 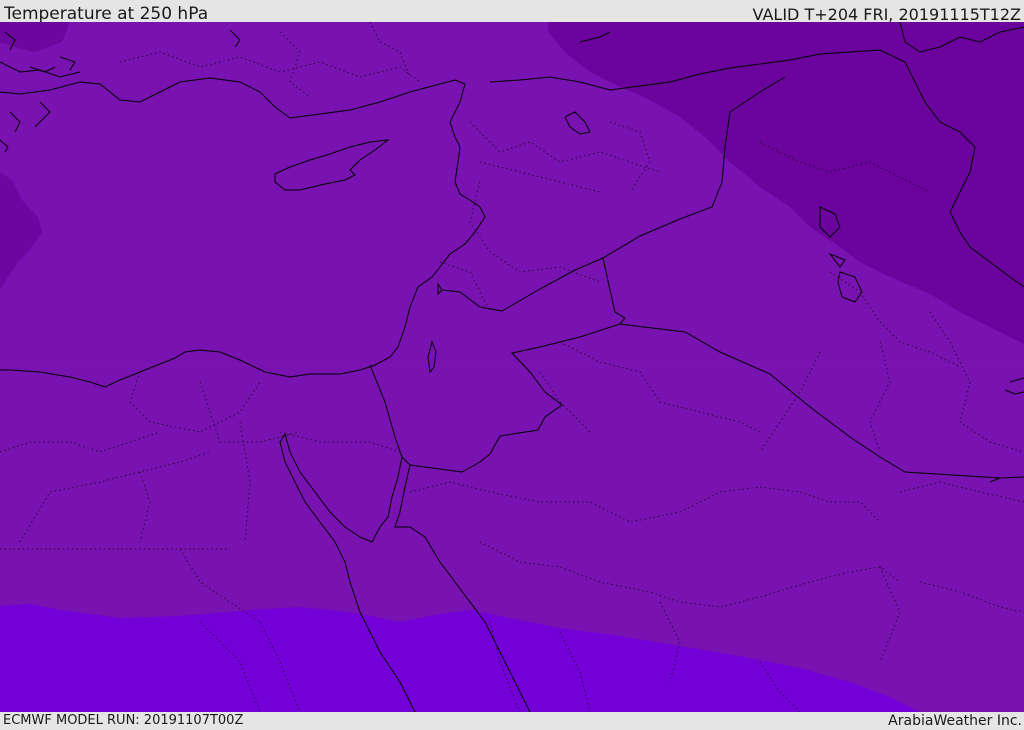 What do you see at coordinates (106, 14) in the screenshot?
I see `map-title: Temperature at 250 hPa` at bounding box center [106, 14].